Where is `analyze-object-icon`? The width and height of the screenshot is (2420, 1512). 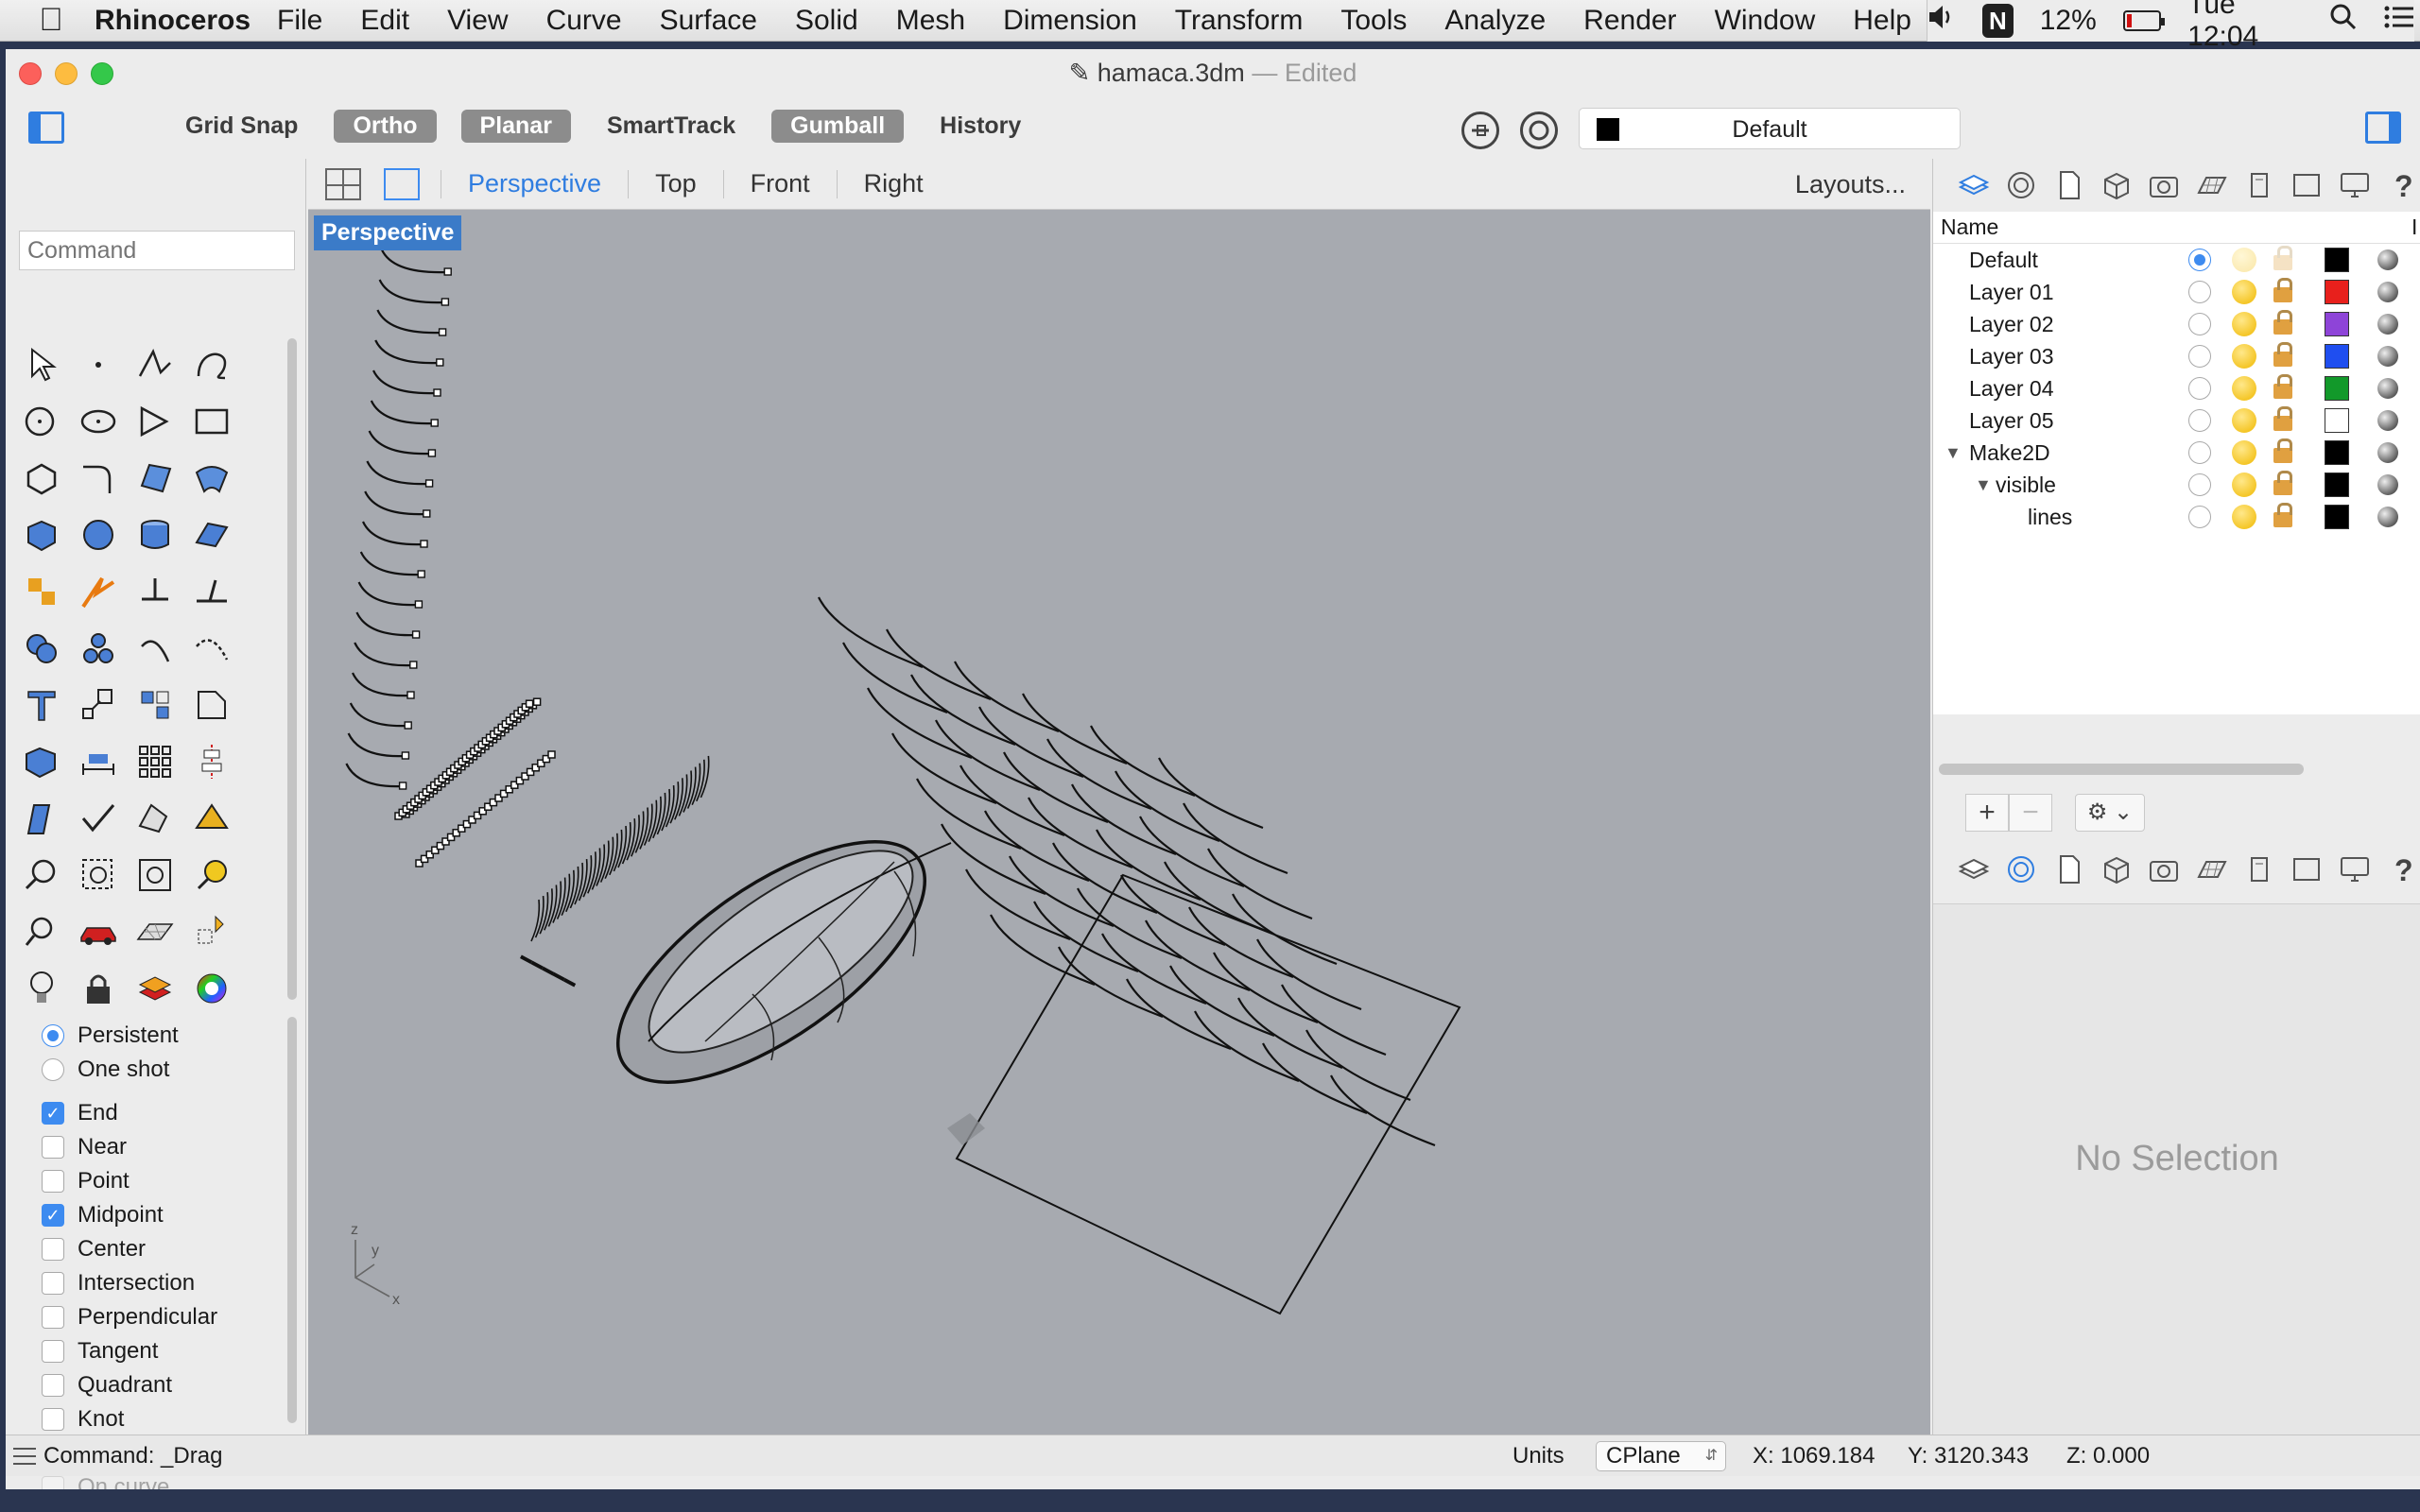
analyze-object-icon is located at coordinates (155, 818).